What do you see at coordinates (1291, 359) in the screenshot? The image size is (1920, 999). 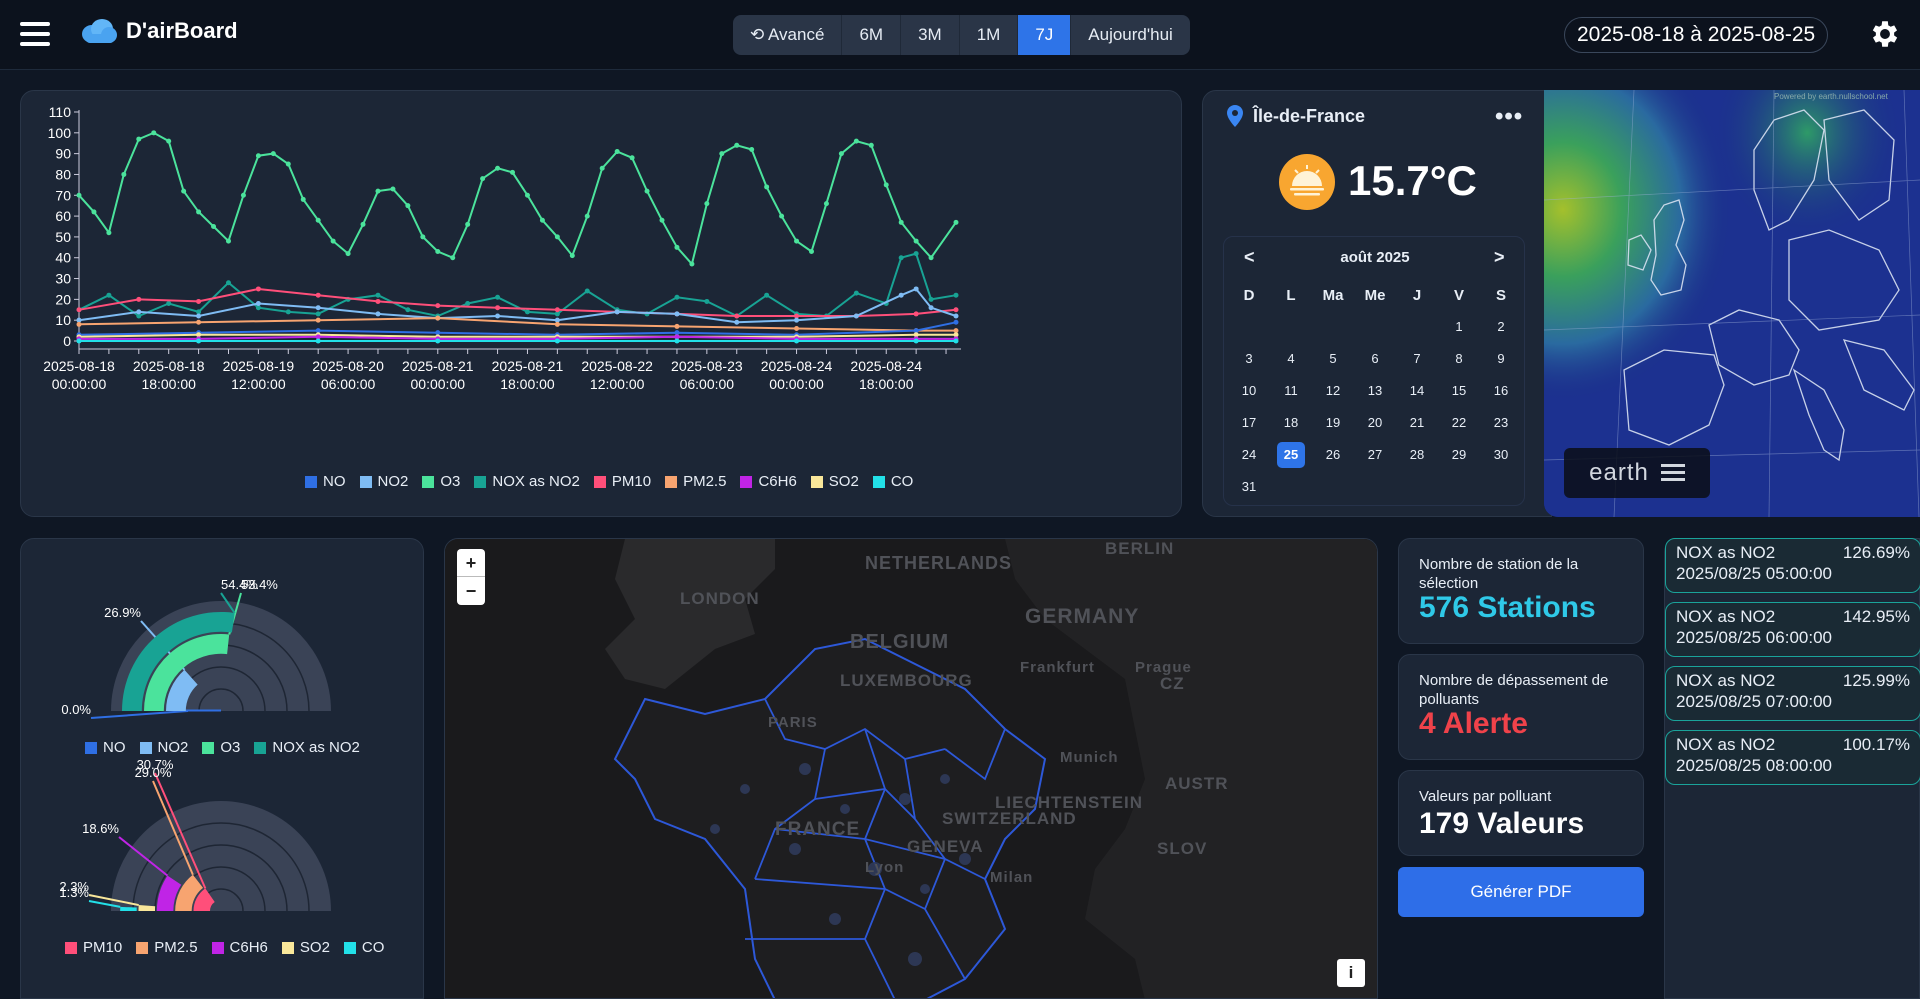 I see `calendar-day: 4` at bounding box center [1291, 359].